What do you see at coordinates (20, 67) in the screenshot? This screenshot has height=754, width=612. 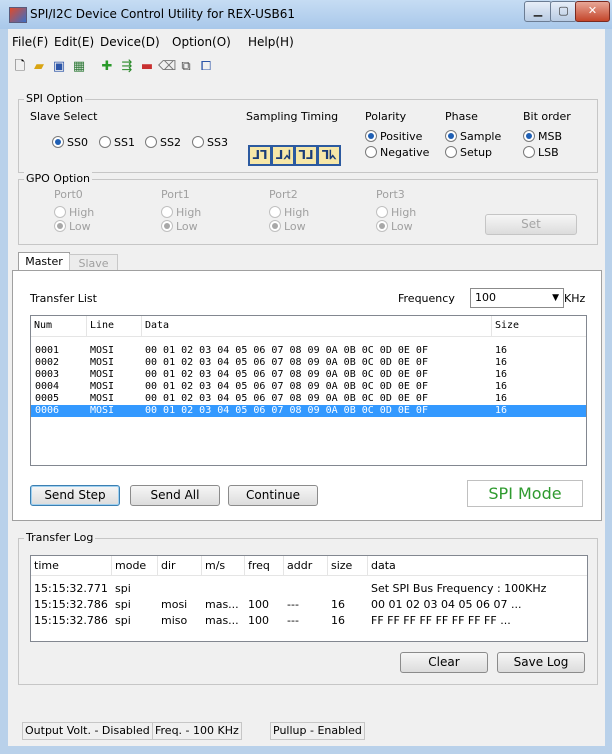 I see `new-file-icon: 🗋` at bounding box center [20, 67].